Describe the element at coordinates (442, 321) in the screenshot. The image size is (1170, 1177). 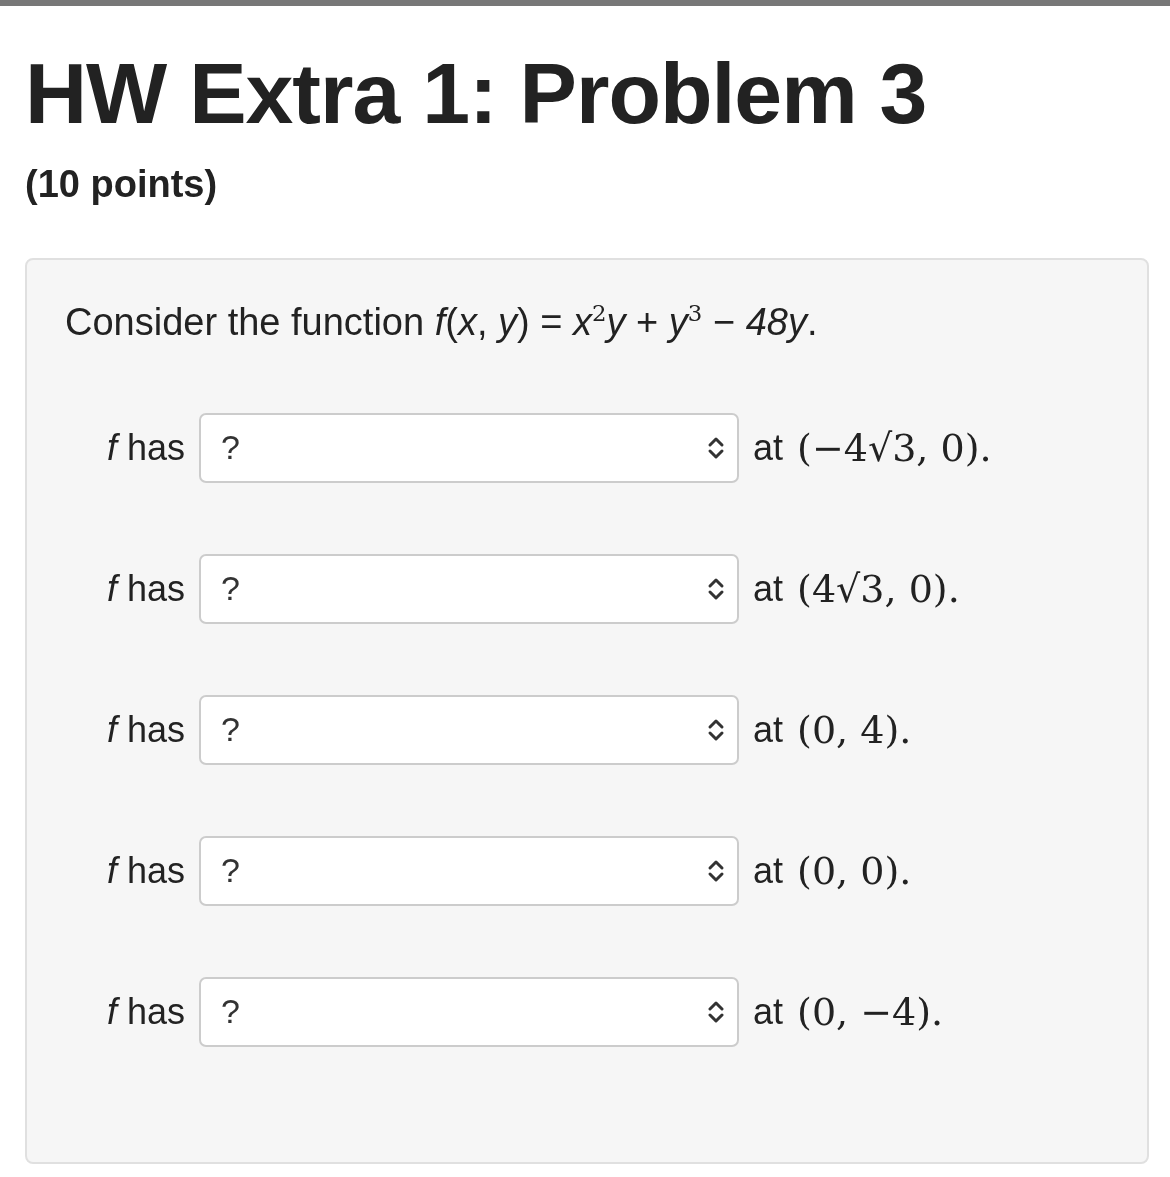
I see `question-text: Consider the function f(x, y) = x$^{2}$y + y$^{3}$ − 48y.` at that location.